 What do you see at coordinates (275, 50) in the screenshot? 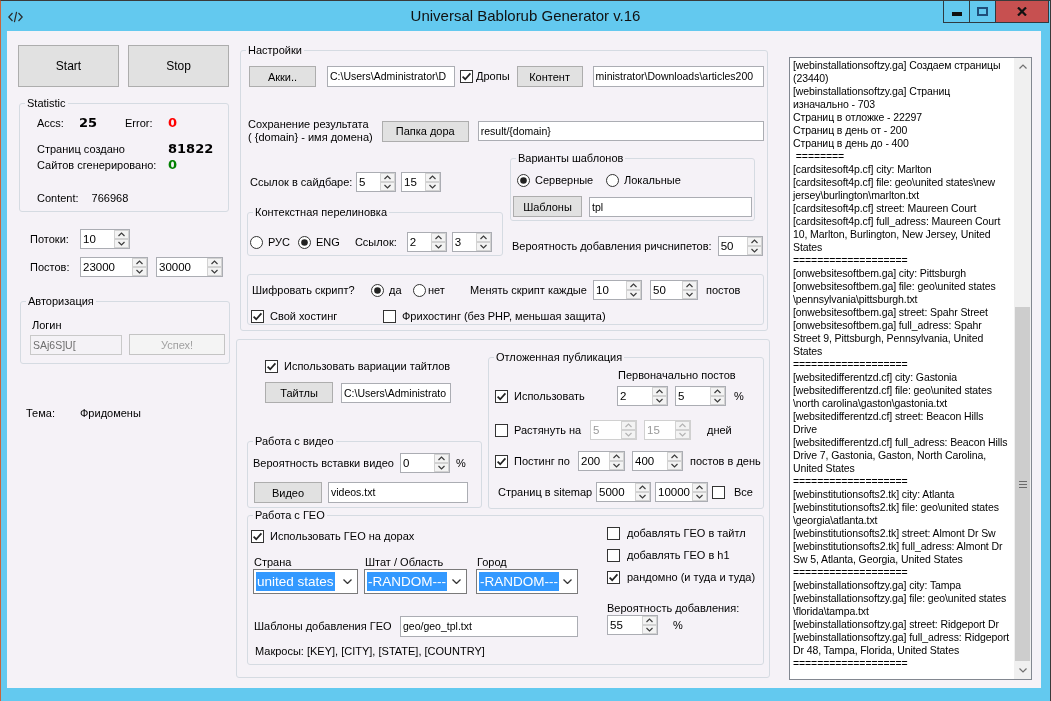
I see `group-title: Настройки` at bounding box center [275, 50].